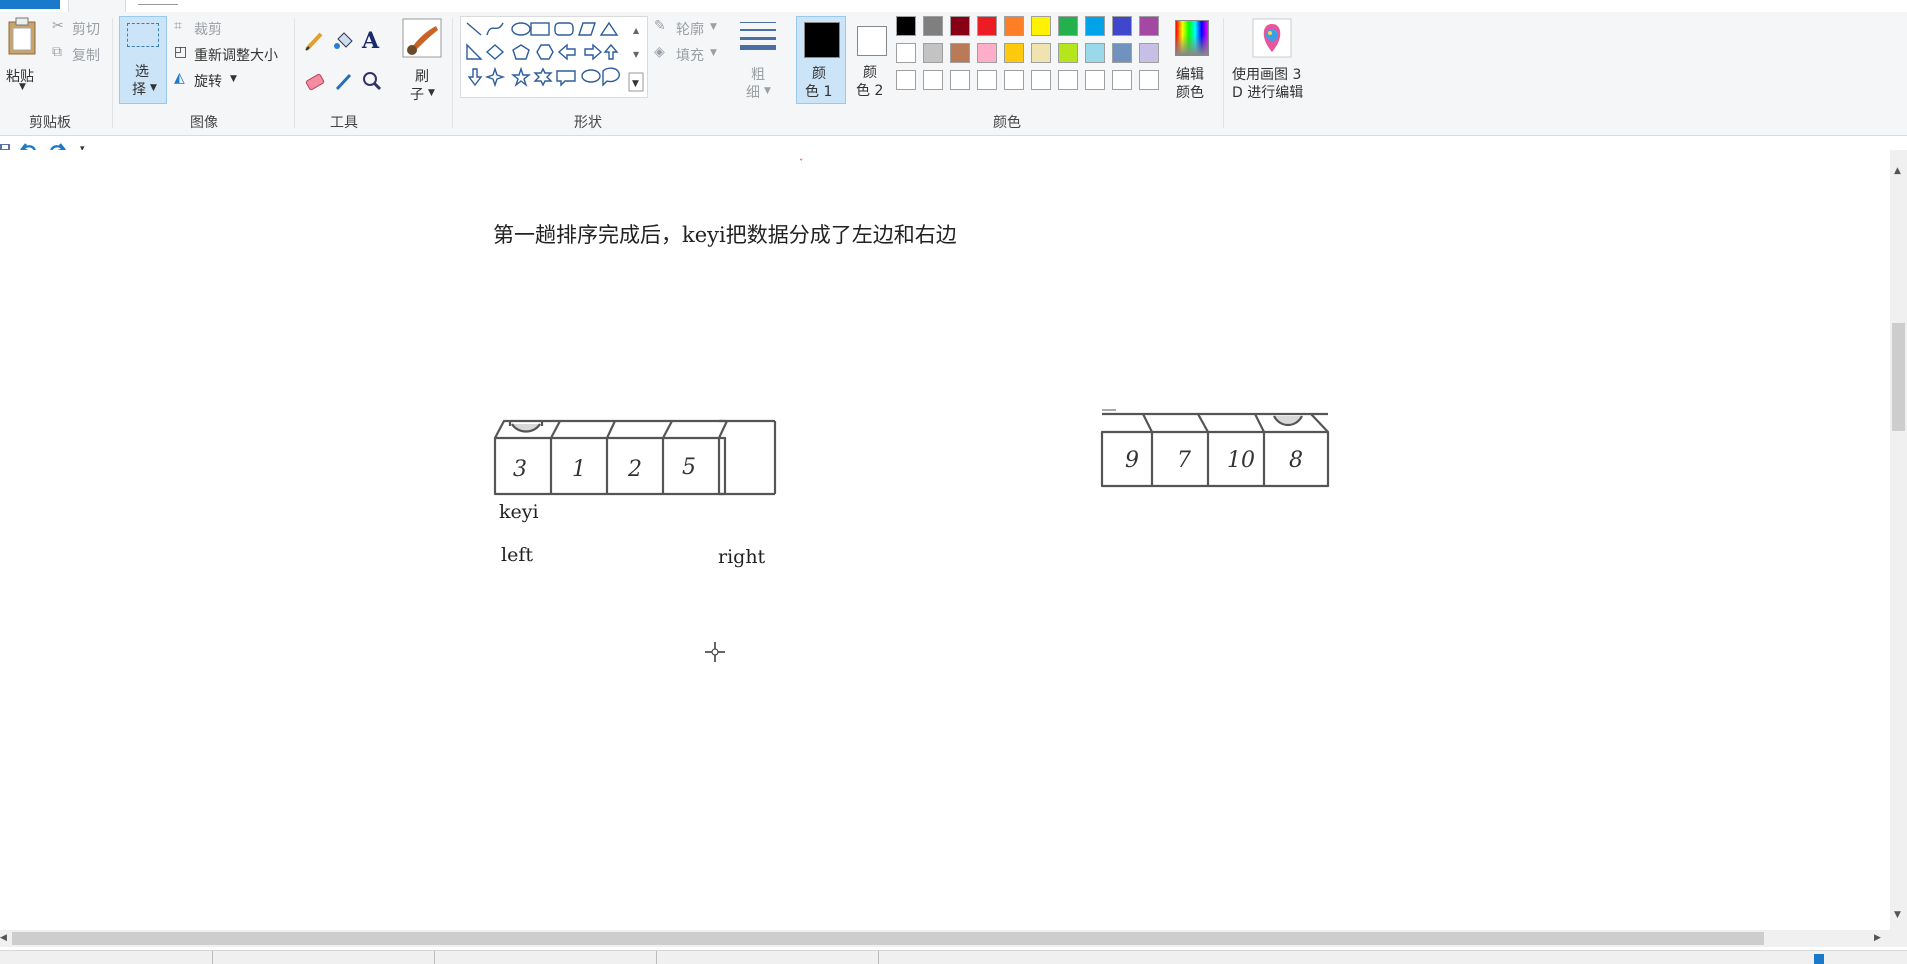 Image resolution: width=1907 pixels, height=964 pixels. I want to click on paint3d-label-1: 使用画图 3, so click(1267, 75).